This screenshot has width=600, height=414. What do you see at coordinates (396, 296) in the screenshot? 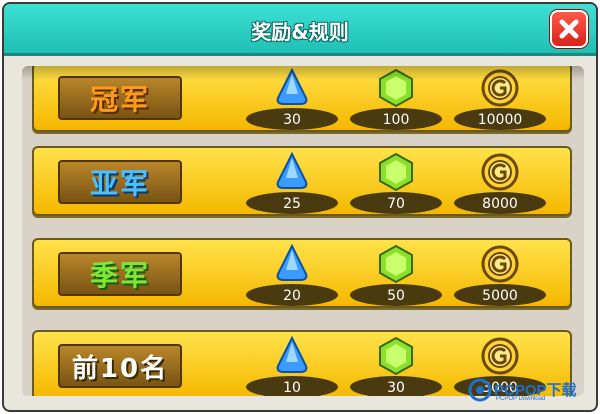
I see `crystal-amount: 50` at bounding box center [396, 296].